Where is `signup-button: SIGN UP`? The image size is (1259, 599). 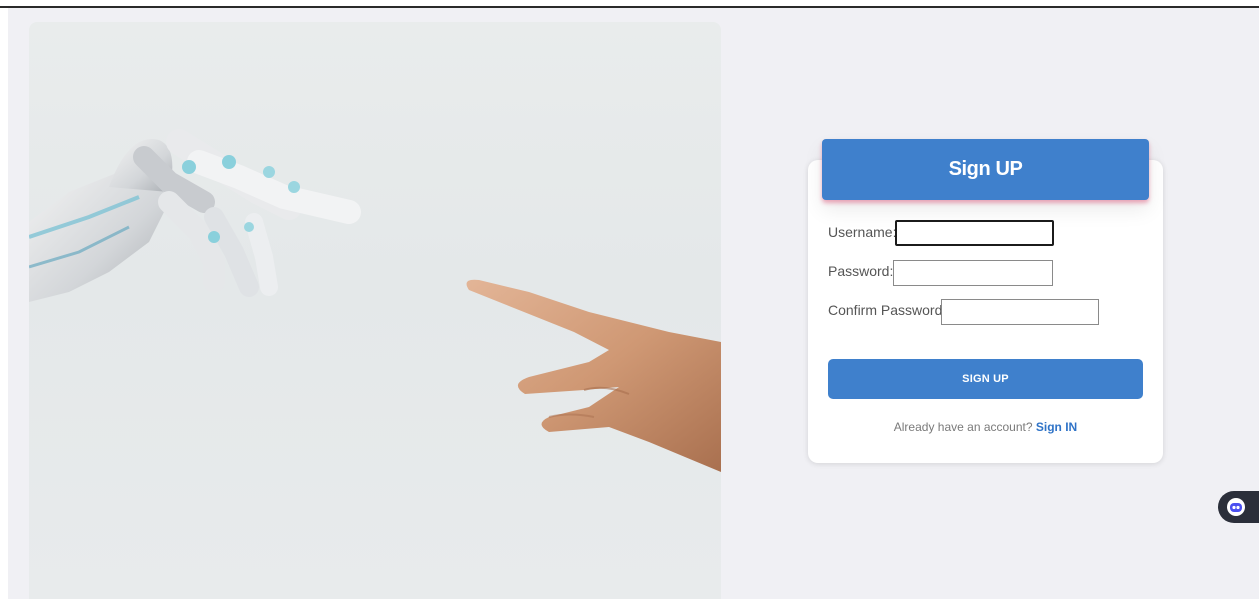
signup-button: SIGN UP is located at coordinates (985, 379).